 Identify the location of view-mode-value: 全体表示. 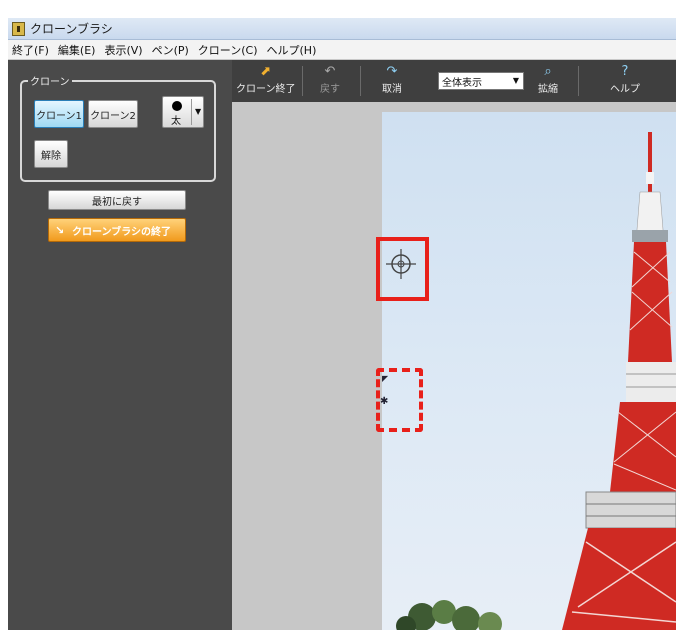
(462, 83).